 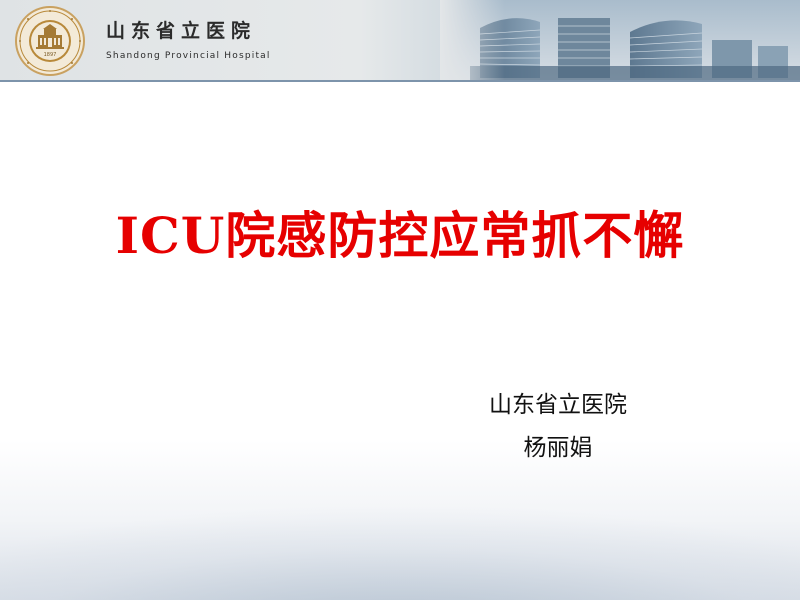 What do you see at coordinates (400, 81) in the screenshot?
I see `header-divider` at bounding box center [400, 81].